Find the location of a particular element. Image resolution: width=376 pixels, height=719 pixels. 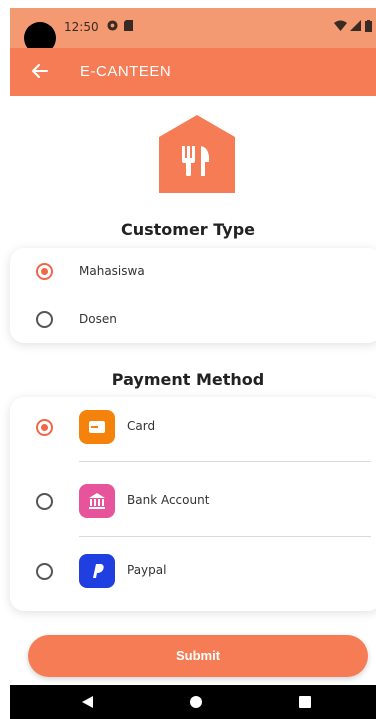

customer-type-card: Mahasiswa Dosen is located at coordinates (193, 295).